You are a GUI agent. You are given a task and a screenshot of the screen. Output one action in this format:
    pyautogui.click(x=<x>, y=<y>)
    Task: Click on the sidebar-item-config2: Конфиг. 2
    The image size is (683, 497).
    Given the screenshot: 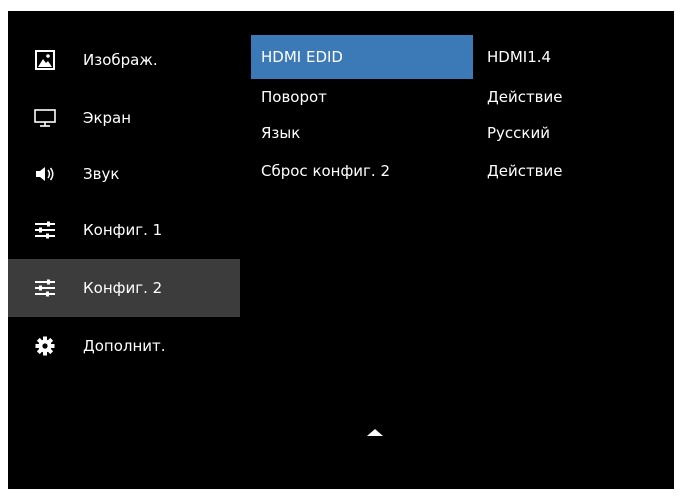 What is the action you would take?
    pyautogui.click(x=124, y=288)
    